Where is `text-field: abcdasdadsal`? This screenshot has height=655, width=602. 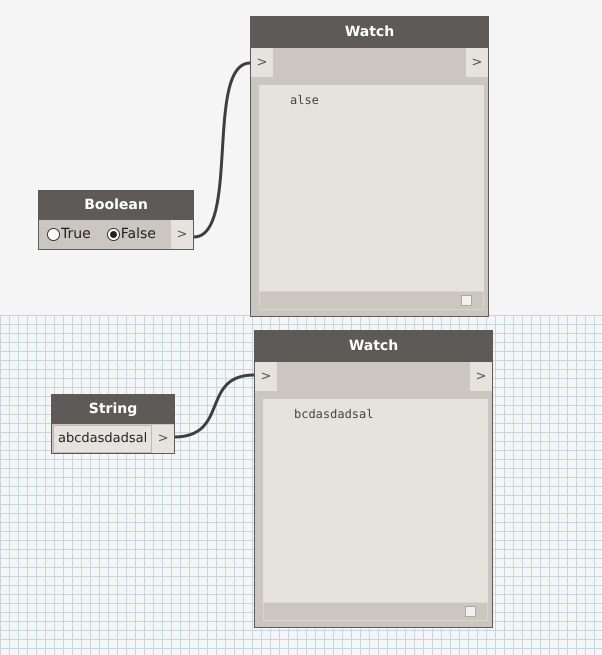
text-field: abcdasdadsal is located at coordinates (102, 439).